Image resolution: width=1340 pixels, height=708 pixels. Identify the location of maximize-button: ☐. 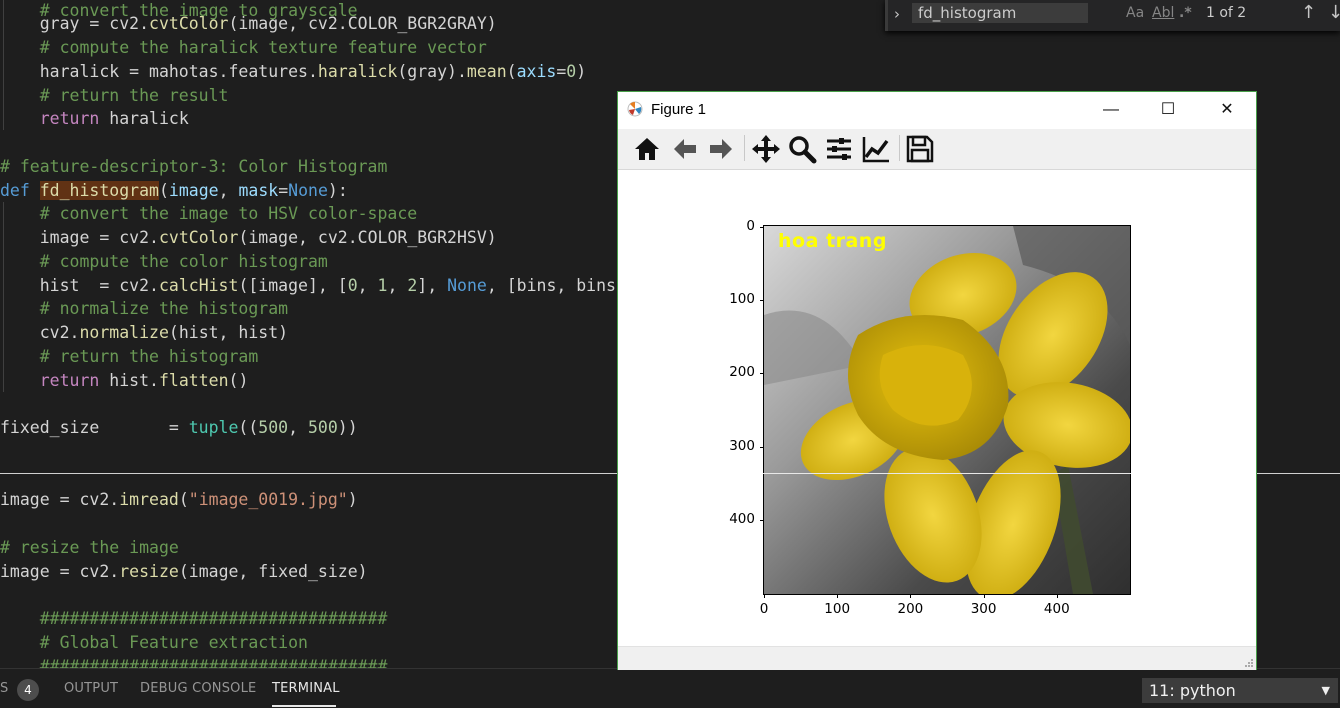
(1168, 110).